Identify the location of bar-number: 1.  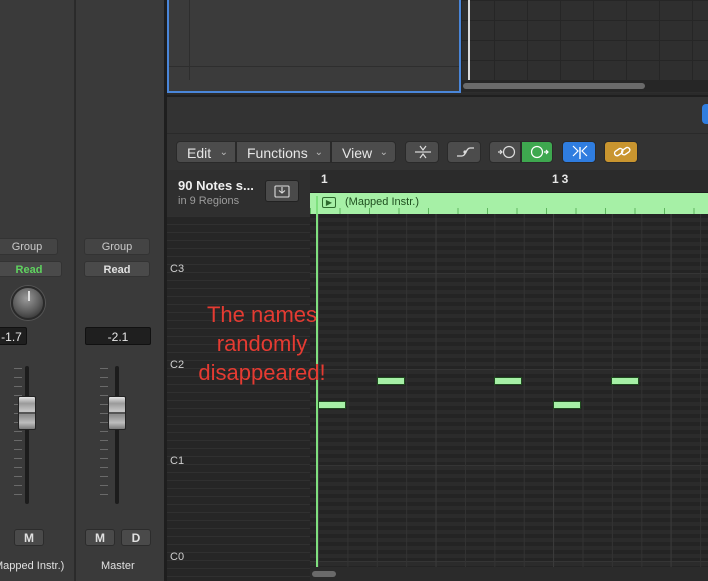
(324, 179).